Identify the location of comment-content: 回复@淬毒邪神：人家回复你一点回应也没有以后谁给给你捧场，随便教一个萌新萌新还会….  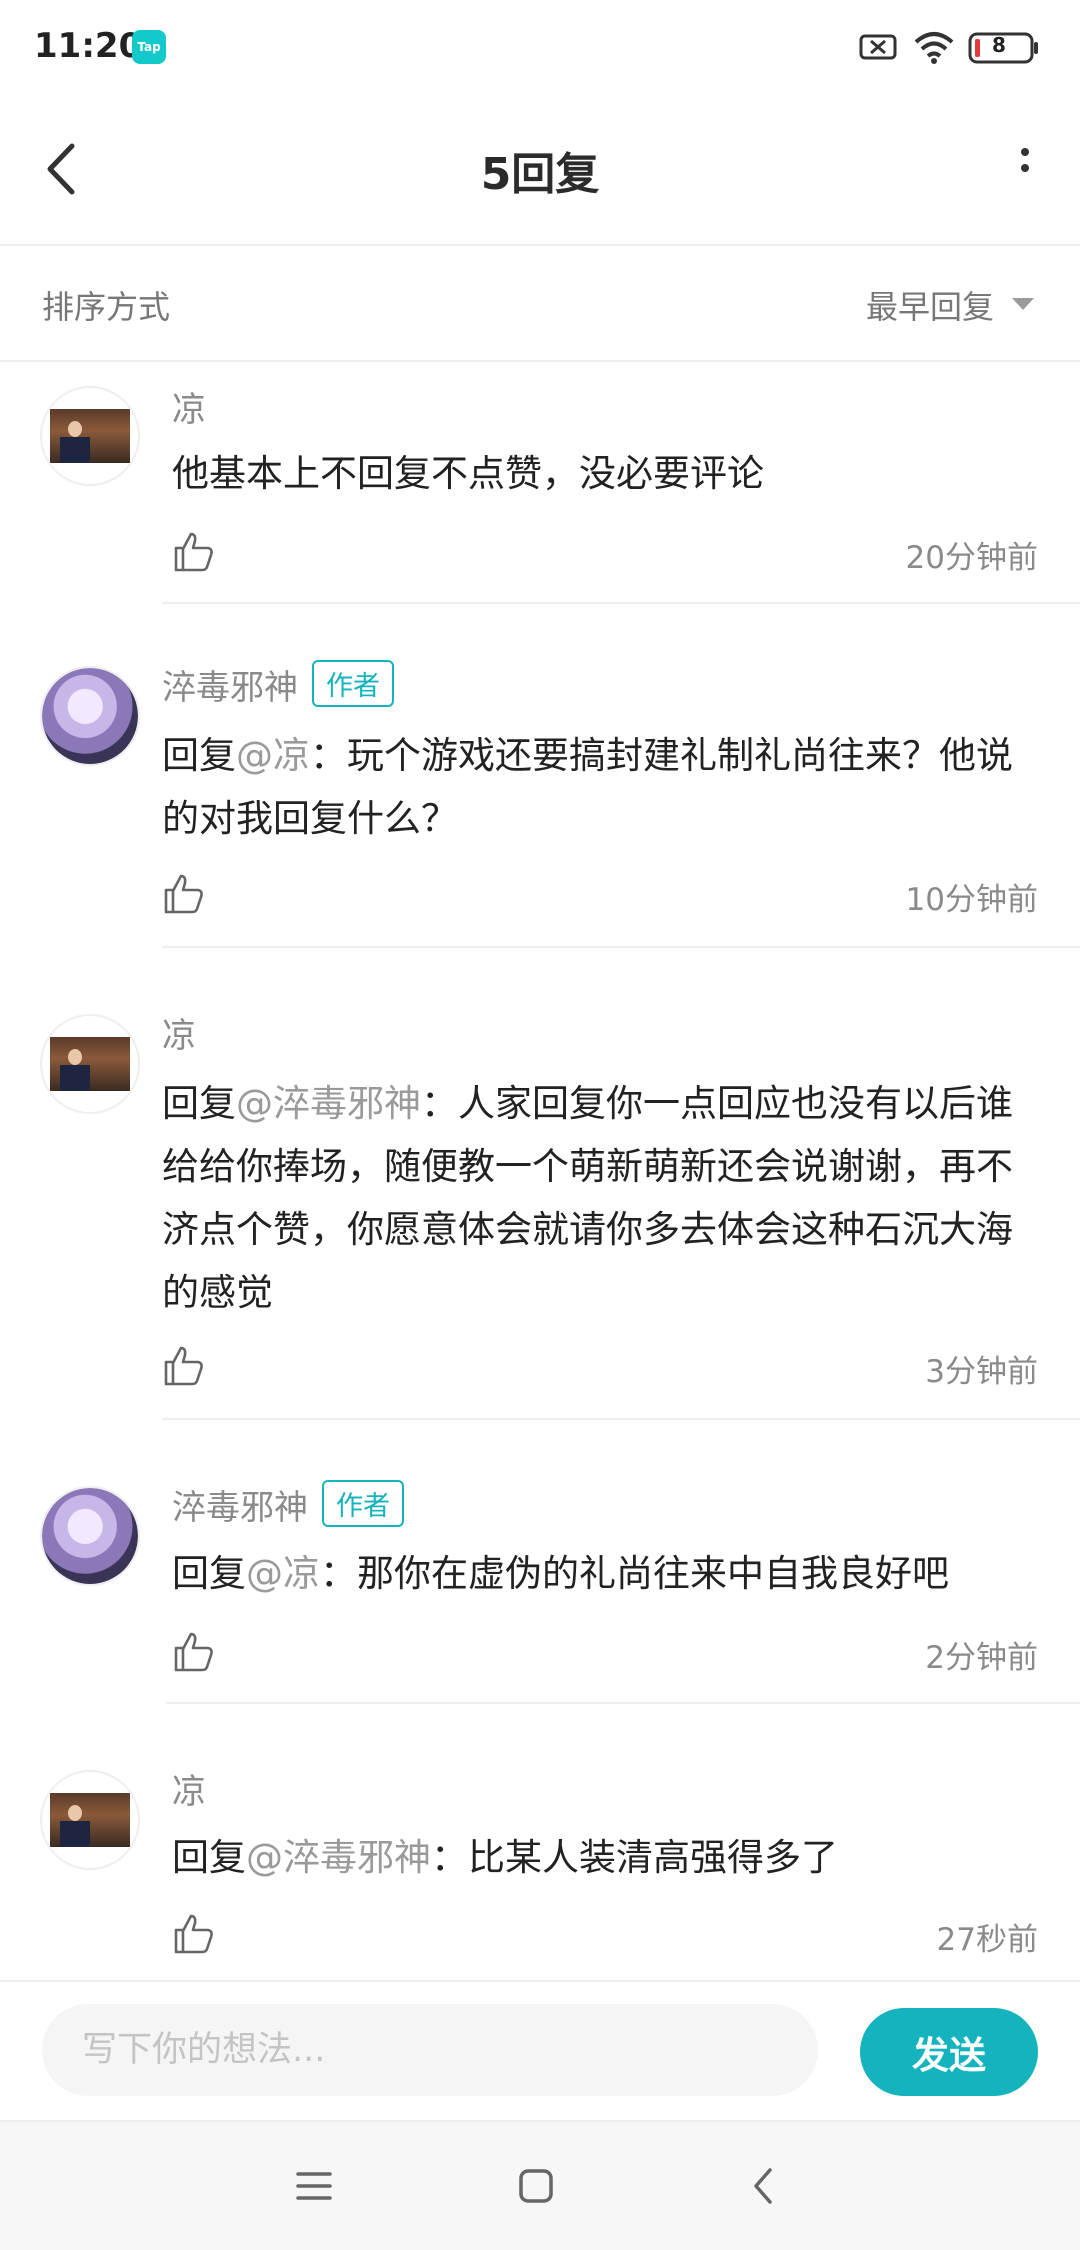
(602, 1198).